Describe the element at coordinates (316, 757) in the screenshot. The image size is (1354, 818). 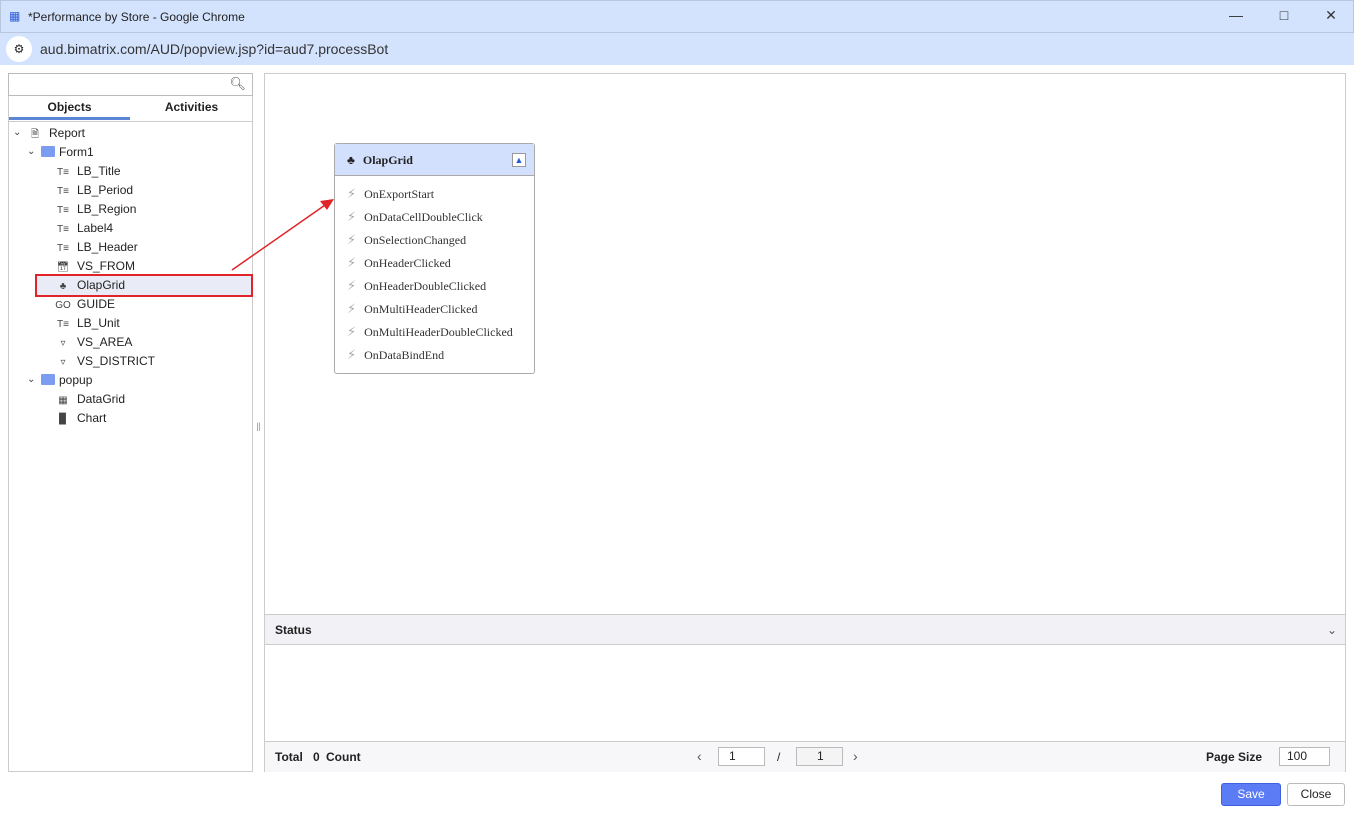
I see `total-count: 0` at that location.